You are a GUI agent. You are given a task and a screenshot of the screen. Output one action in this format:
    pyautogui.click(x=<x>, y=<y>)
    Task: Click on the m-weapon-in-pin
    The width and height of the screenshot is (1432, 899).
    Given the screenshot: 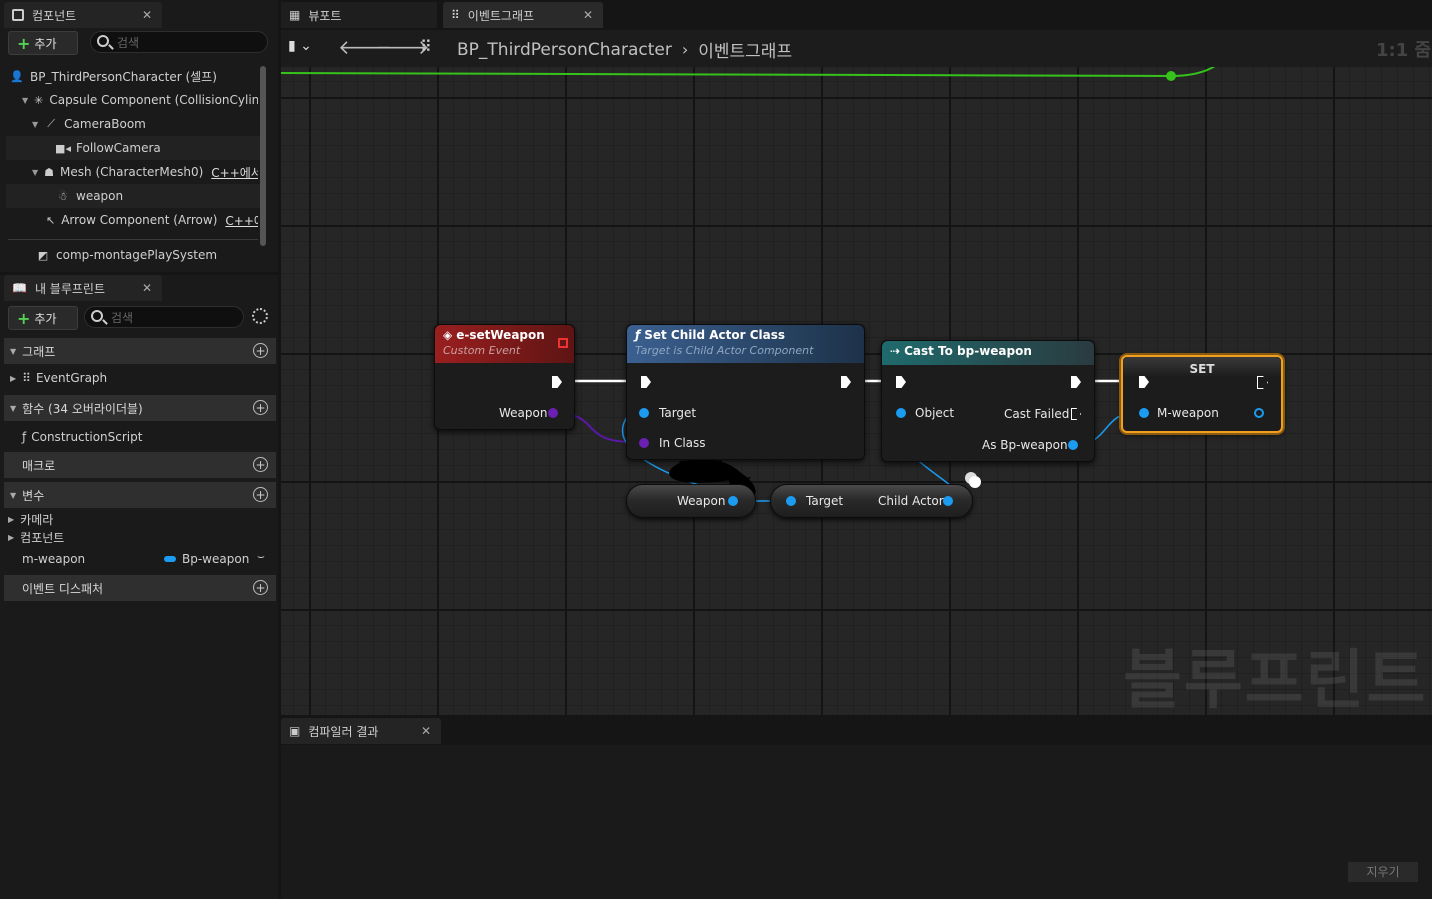 What is the action you would take?
    pyautogui.click(x=1144, y=413)
    